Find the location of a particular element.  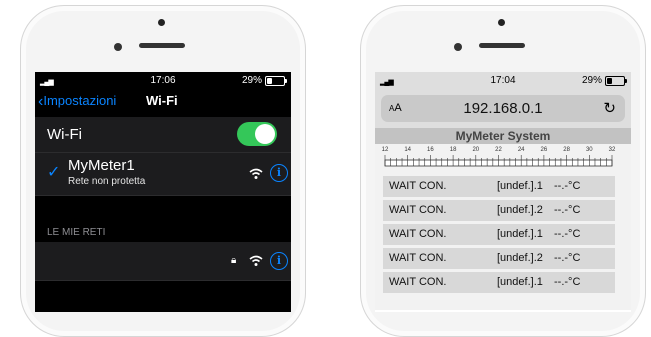

lock-icon: 🔒︎ is located at coordinates (234, 260).